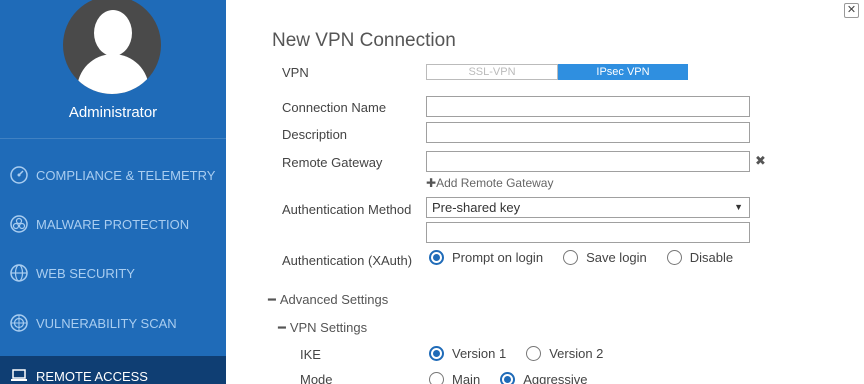 The width and height of the screenshot is (864, 384). I want to click on mode-aggressive: Aggressive, so click(544, 378).